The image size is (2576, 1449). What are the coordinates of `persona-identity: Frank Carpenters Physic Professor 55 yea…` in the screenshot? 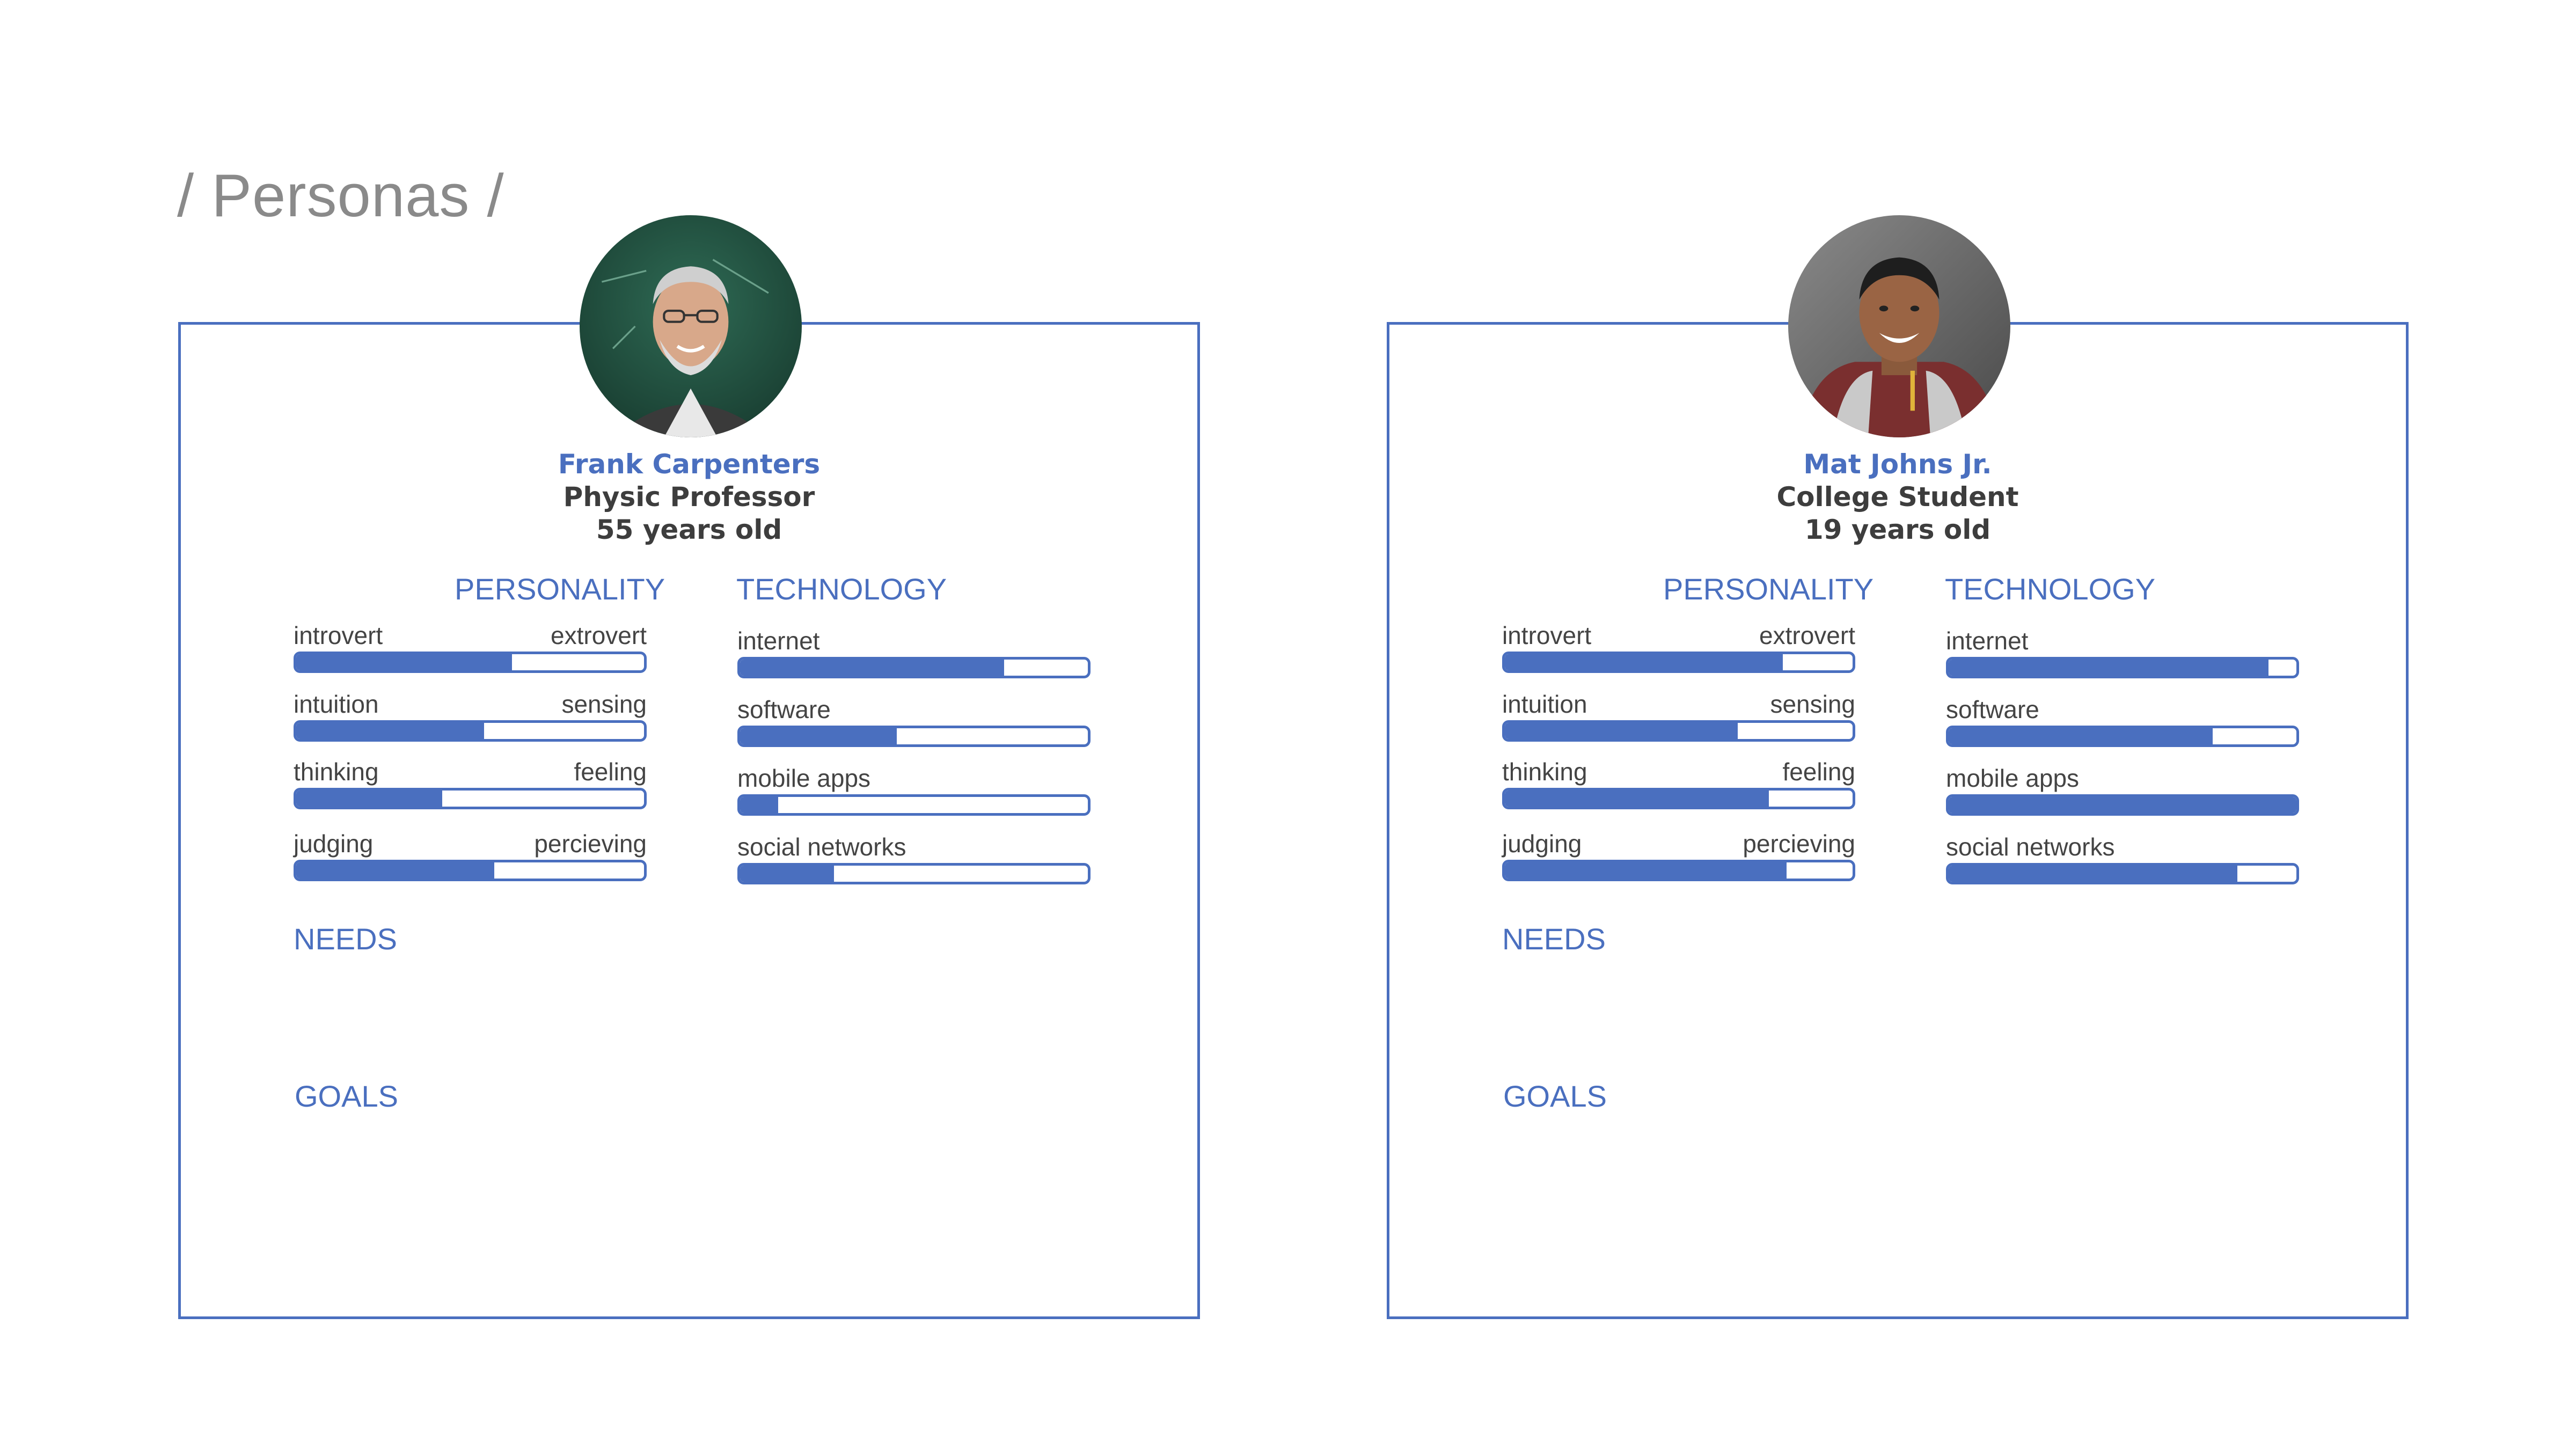 It's located at (689, 497).